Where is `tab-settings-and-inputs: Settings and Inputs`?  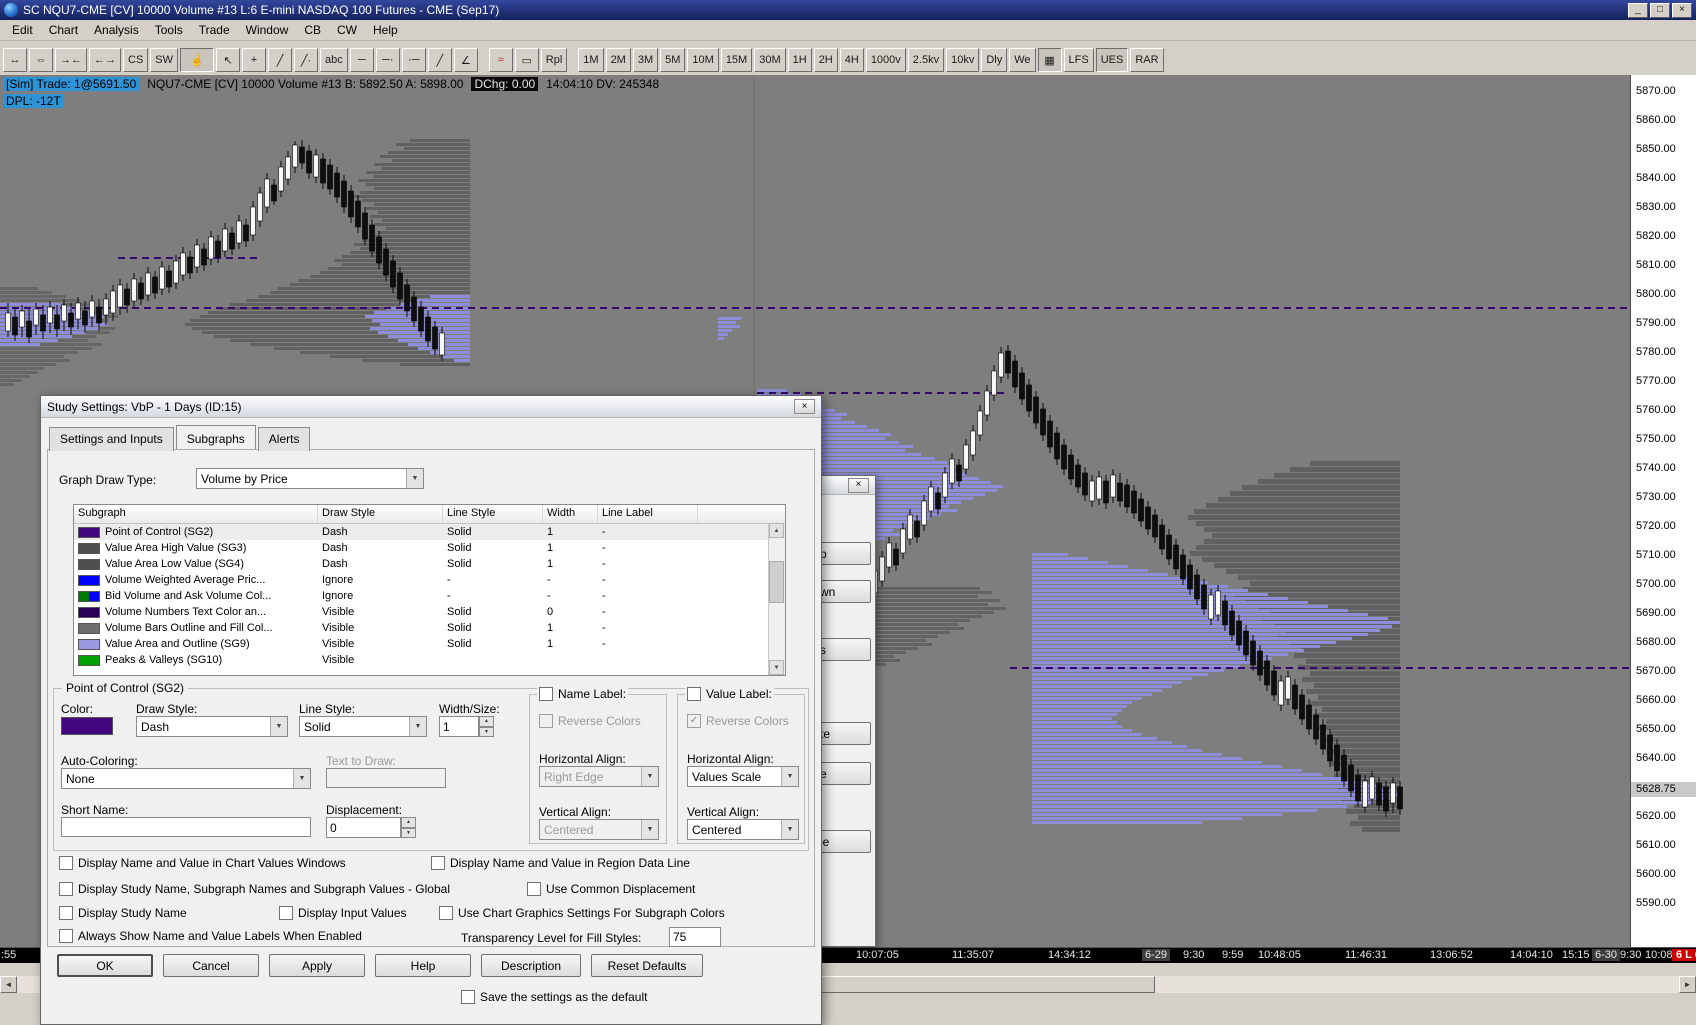
tab-settings-and-inputs: Settings and Inputs is located at coordinates (111, 439).